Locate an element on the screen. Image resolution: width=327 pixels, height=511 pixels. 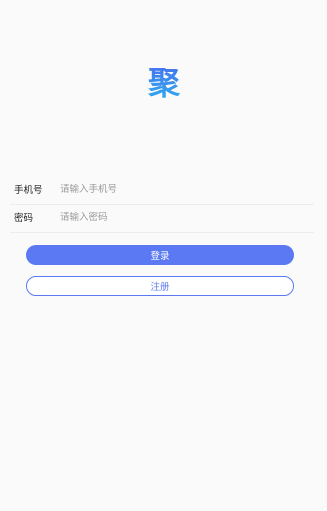
phone-label: 手机号 is located at coordinates (28, 190).